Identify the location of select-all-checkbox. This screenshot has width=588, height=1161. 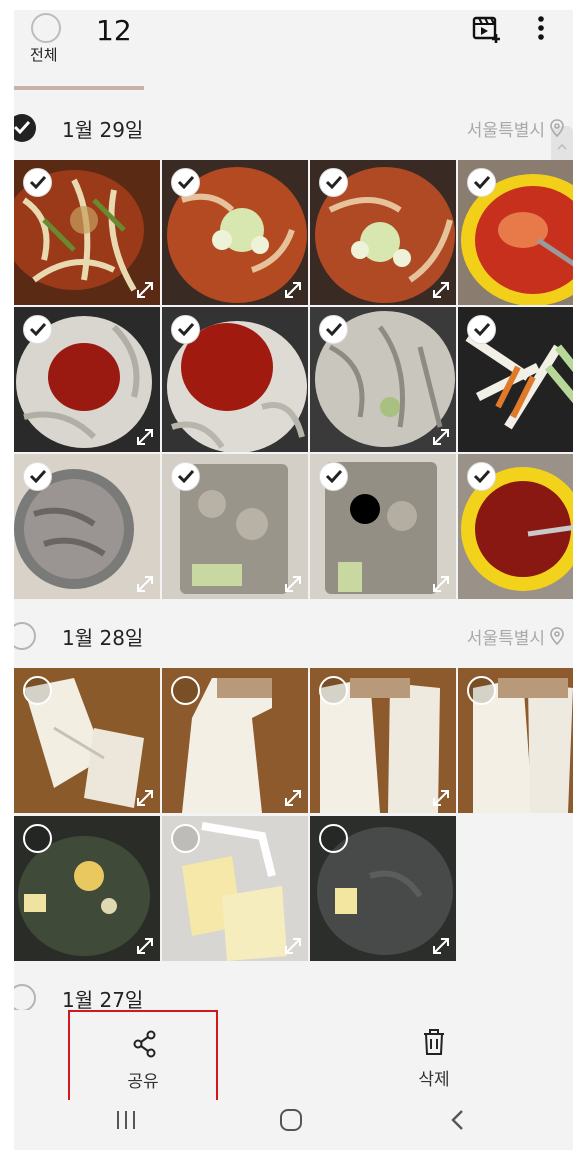
(46, 28).